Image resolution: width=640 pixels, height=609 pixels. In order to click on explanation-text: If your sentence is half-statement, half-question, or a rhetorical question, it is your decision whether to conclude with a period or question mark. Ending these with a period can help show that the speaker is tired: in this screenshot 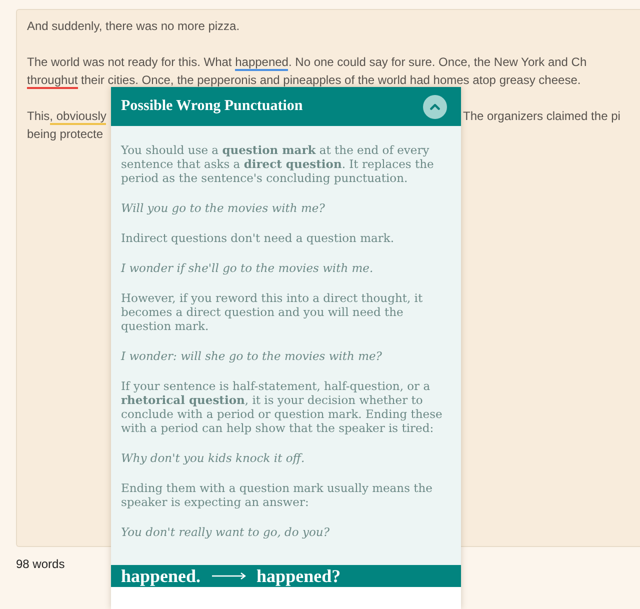, I will do `click(282, 407)`.